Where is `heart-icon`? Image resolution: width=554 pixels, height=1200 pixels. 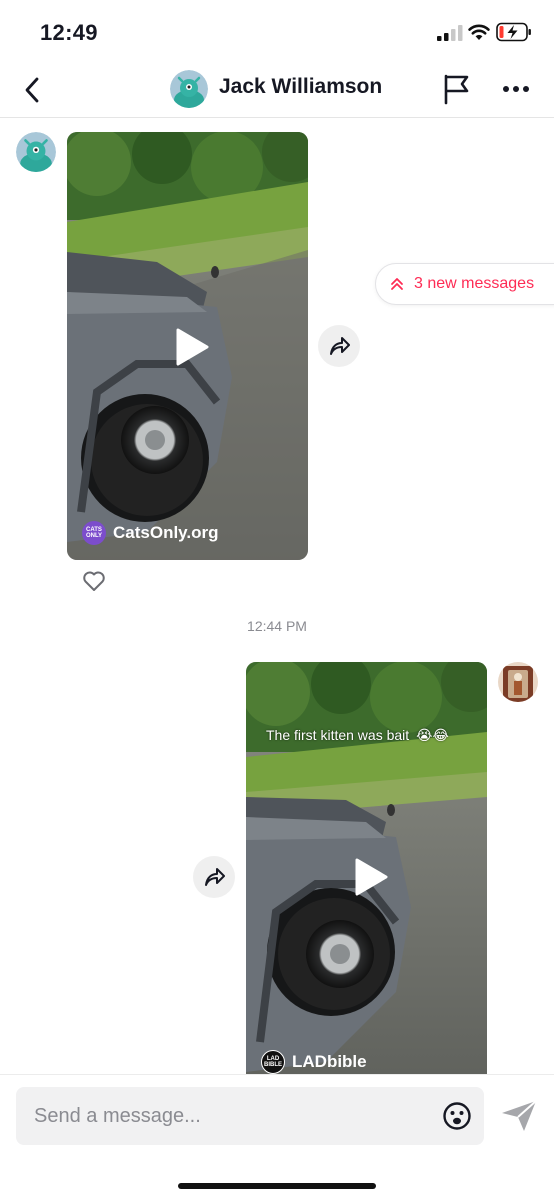
heart-icon is located at coordinates (94, 581).